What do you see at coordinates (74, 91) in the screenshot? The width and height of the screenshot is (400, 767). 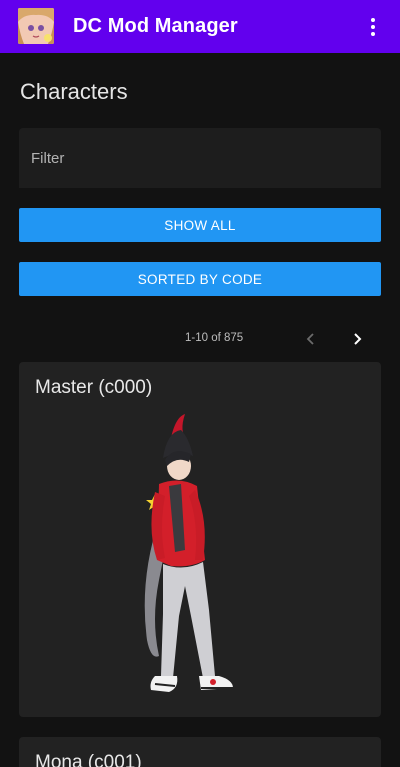 I see `page-title: Characters` at bounding box center [74, 91].